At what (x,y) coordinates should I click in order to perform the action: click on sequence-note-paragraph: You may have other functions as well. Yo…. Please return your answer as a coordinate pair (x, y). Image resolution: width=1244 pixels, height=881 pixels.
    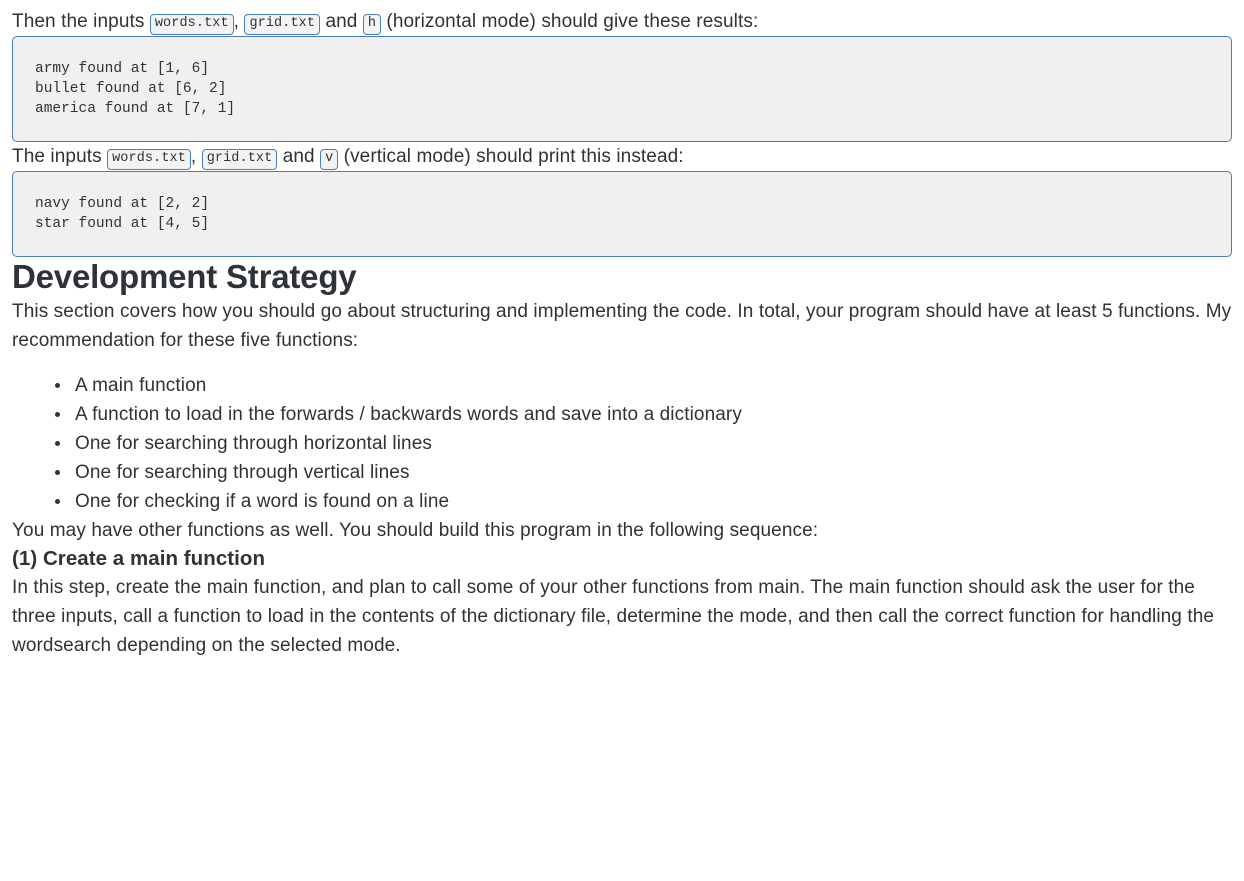
    Looking at the image, I should click on (415, 530).